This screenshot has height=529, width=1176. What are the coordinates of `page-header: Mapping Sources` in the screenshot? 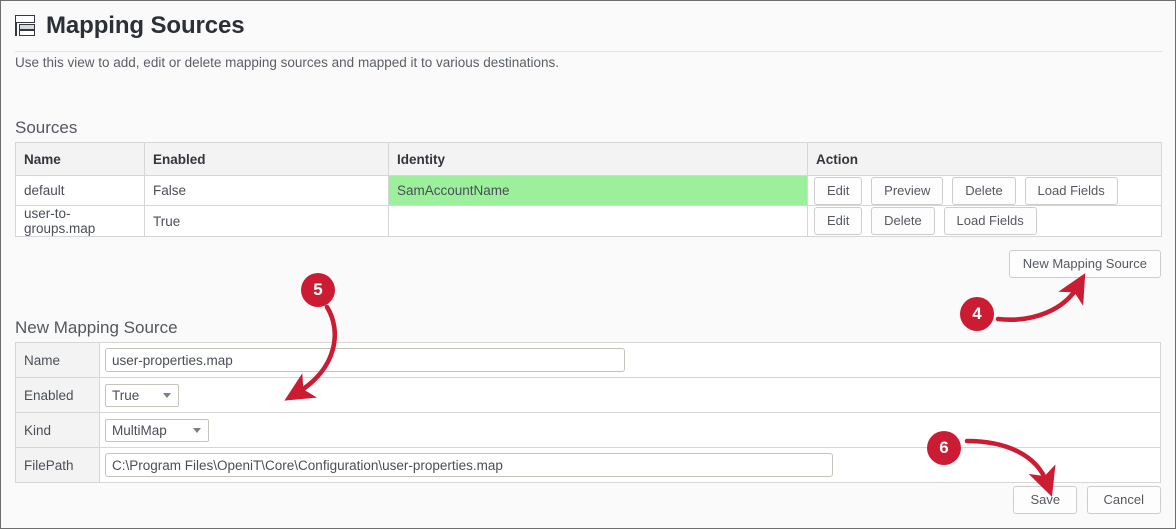 It's located at (588, 26).